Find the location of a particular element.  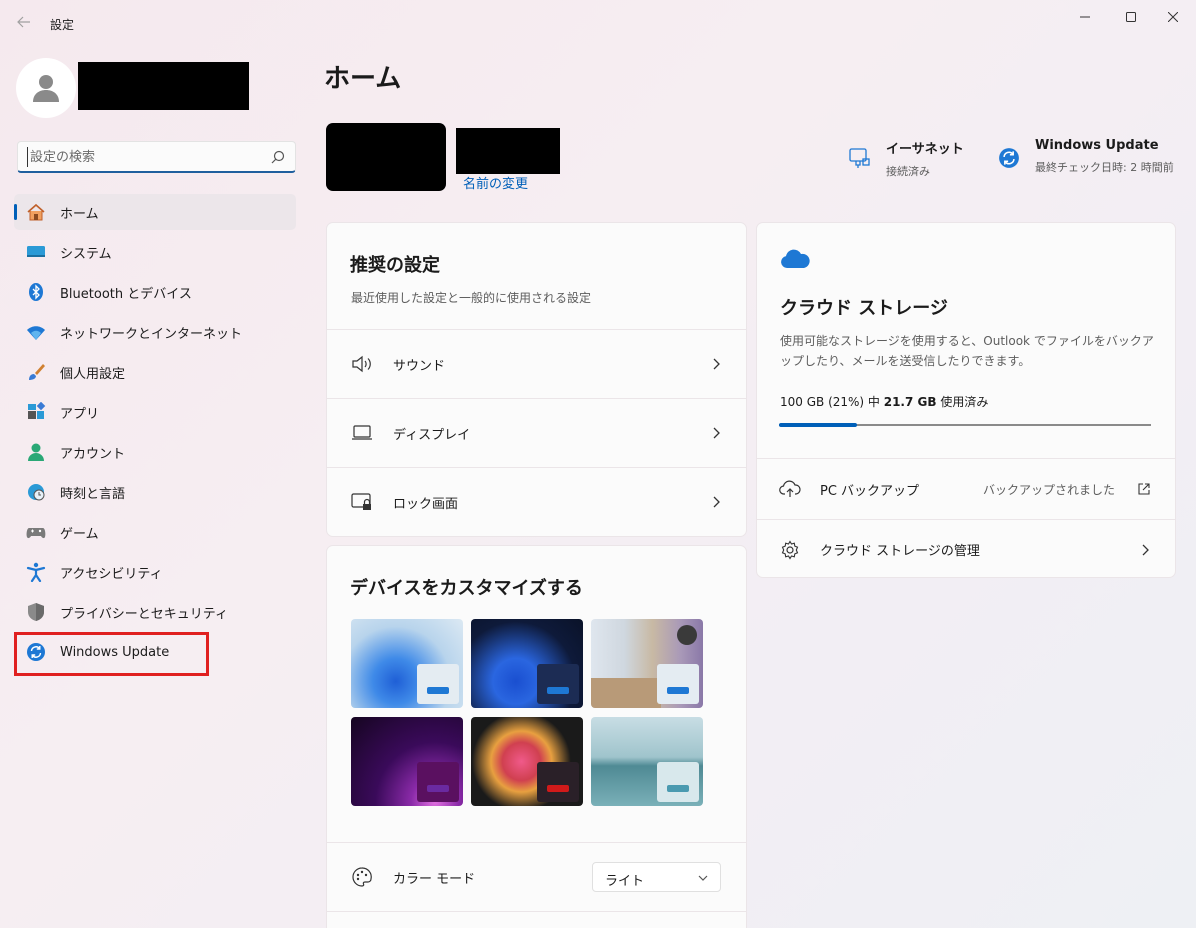

page-title: ホーム is located at coordinates (363, 79).